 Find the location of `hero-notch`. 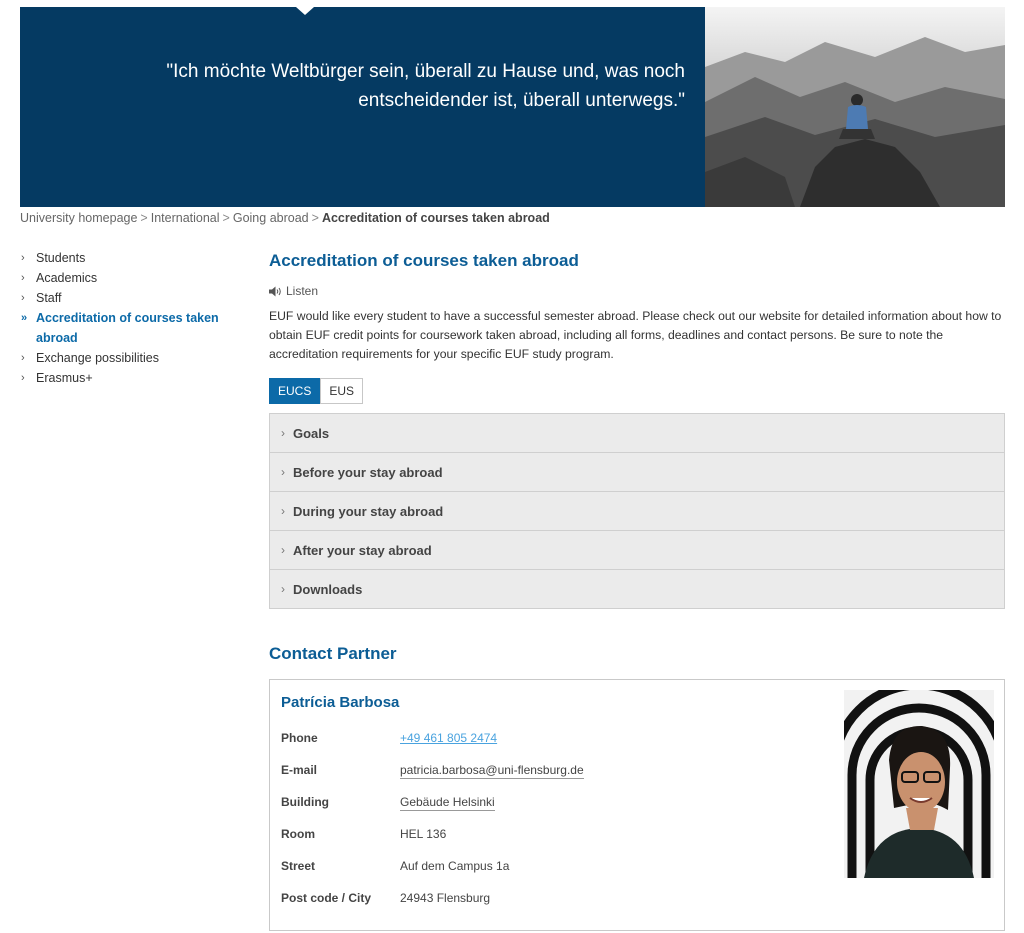

hero-notch is located at coordinates (305, 11).